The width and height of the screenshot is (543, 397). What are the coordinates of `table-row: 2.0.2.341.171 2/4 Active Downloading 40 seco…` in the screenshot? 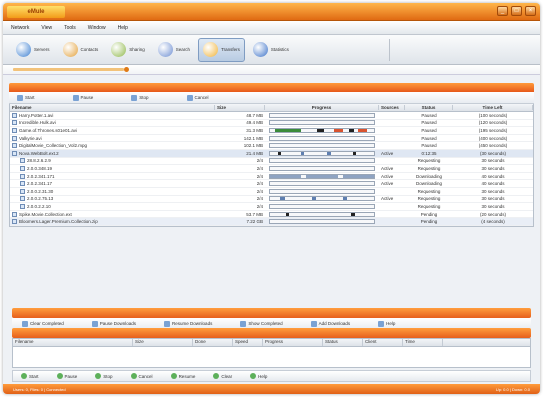 It's located at (271, 177).